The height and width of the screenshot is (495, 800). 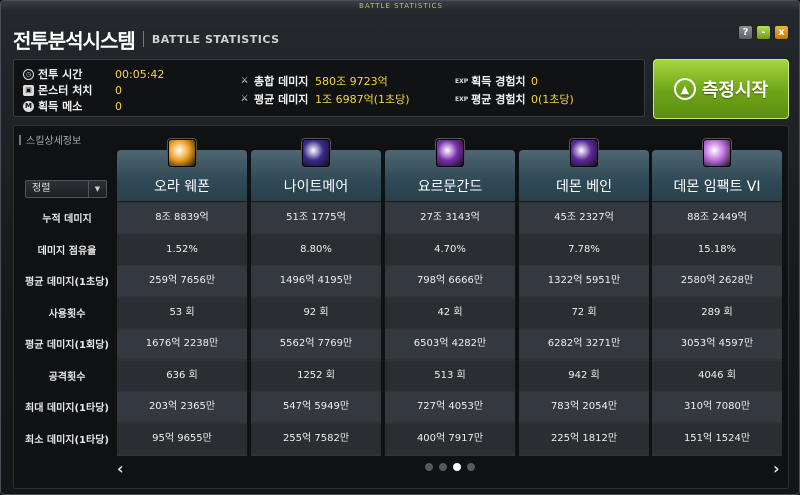 What do you see at coordinates (67, 408) in the screenshot?
I see `row-label: 최대 데미지(1타당)` at bounding box center [67, 408].